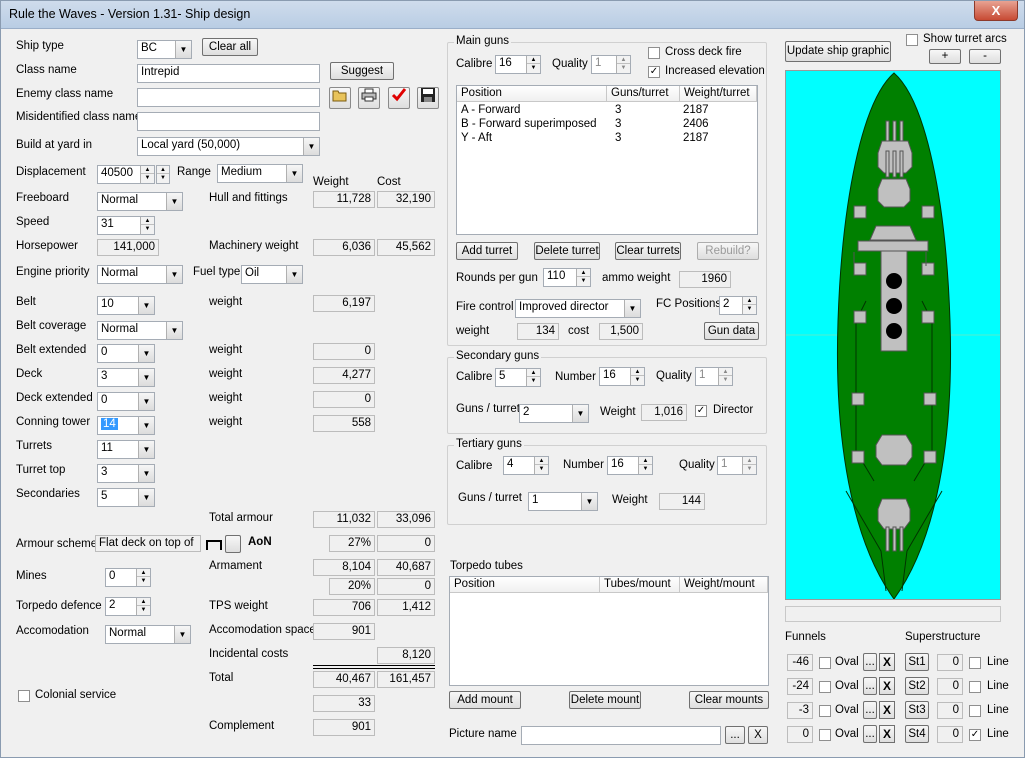 This screenshot has width=1025, height=758. I want to click on torpedo-list: Position Tubes/mount Weight/mount, so click(609, 631).